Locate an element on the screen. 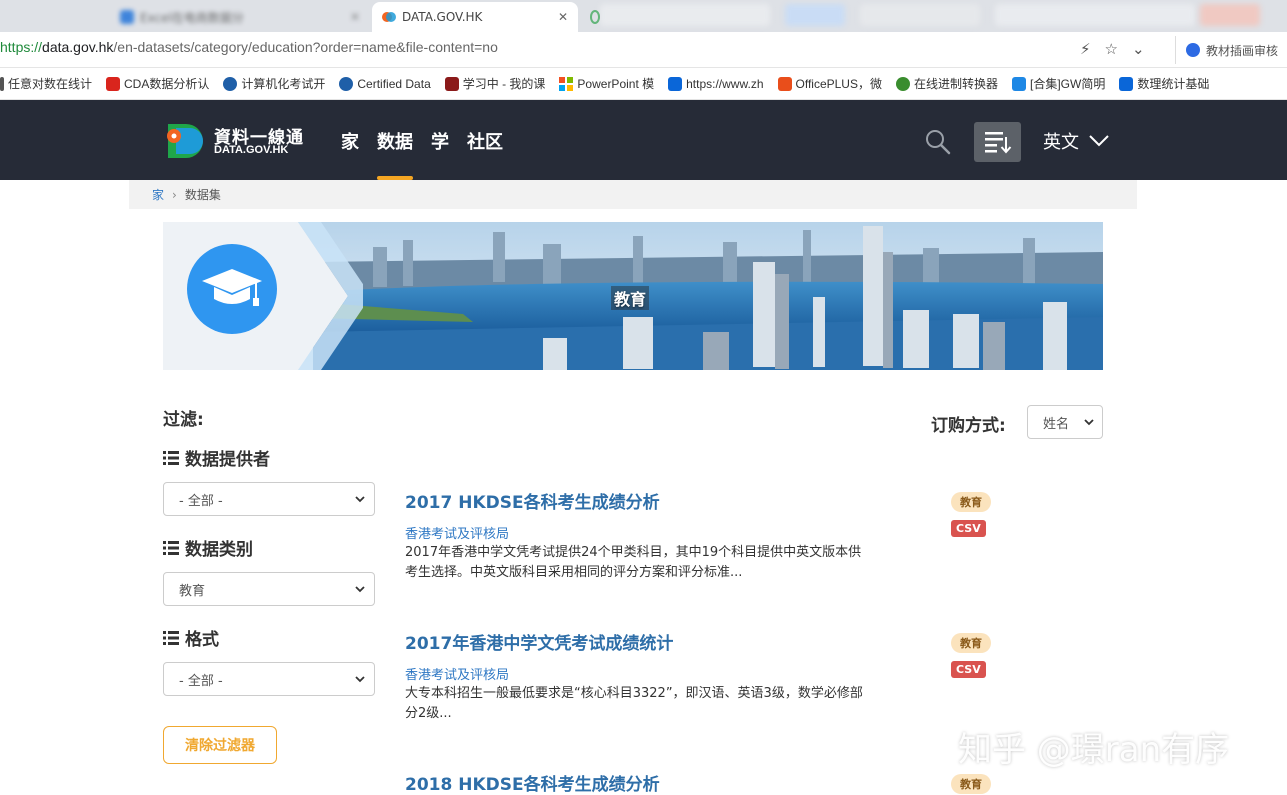 The height and width of the screenshot is (795, 1287). dataset-list-button is located at coordinates (997, 142).